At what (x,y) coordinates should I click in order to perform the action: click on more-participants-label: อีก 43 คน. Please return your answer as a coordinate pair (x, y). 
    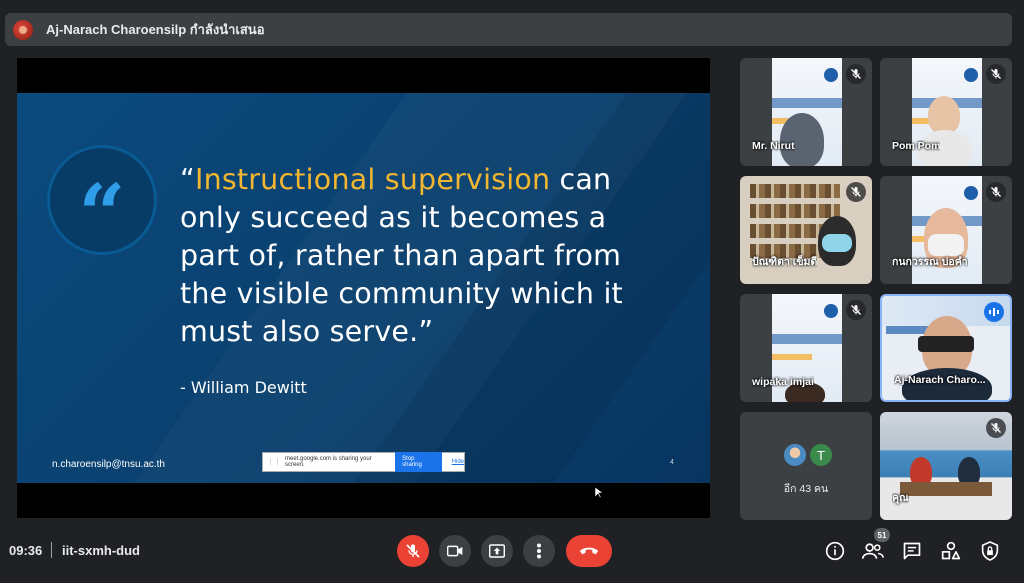
    Looking at the image, I should click on (806, 489).